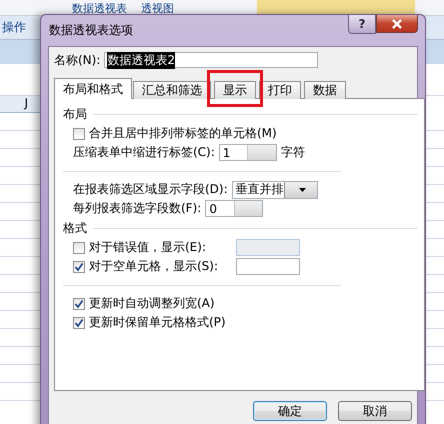  Describe the element at coordinates (152, 303) in the screenshot. I see `checkbox-label: 更新时自动调整列宽(A)` at that location.